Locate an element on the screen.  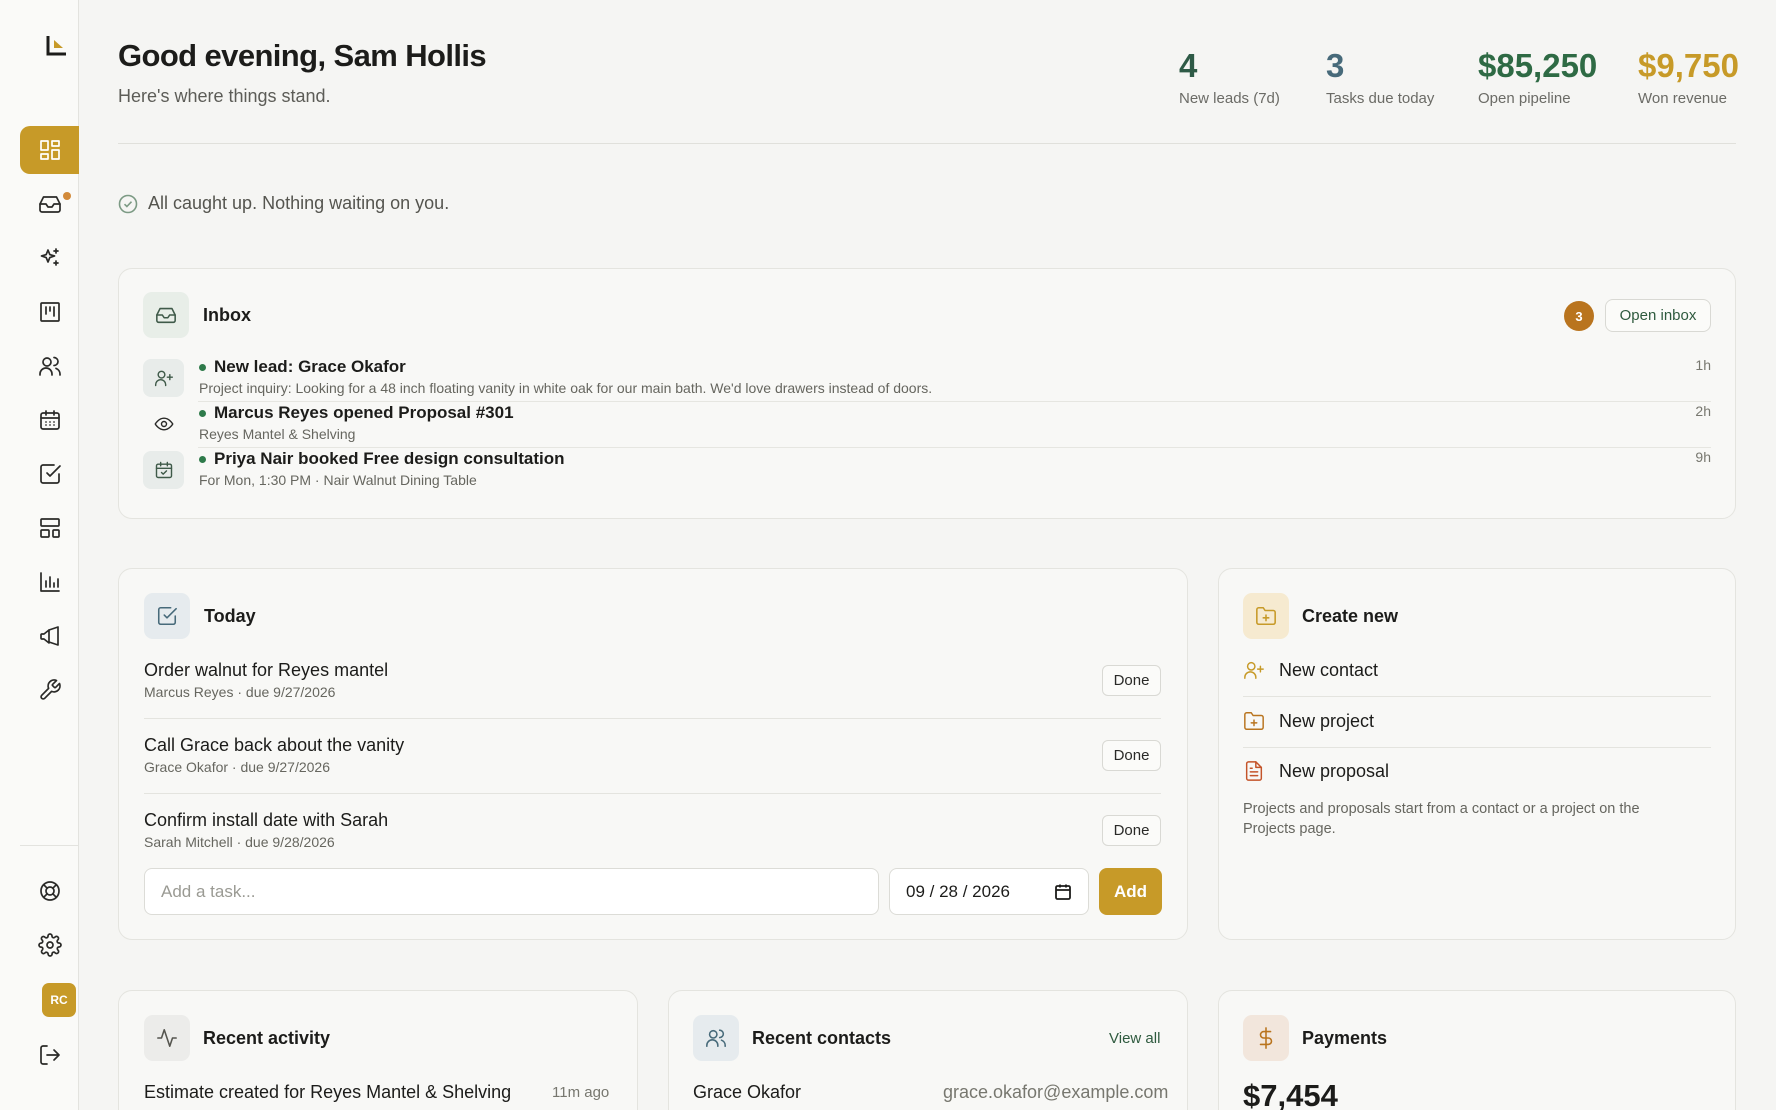
stat-value: $85,250 is located at coordinates (1538, 65).